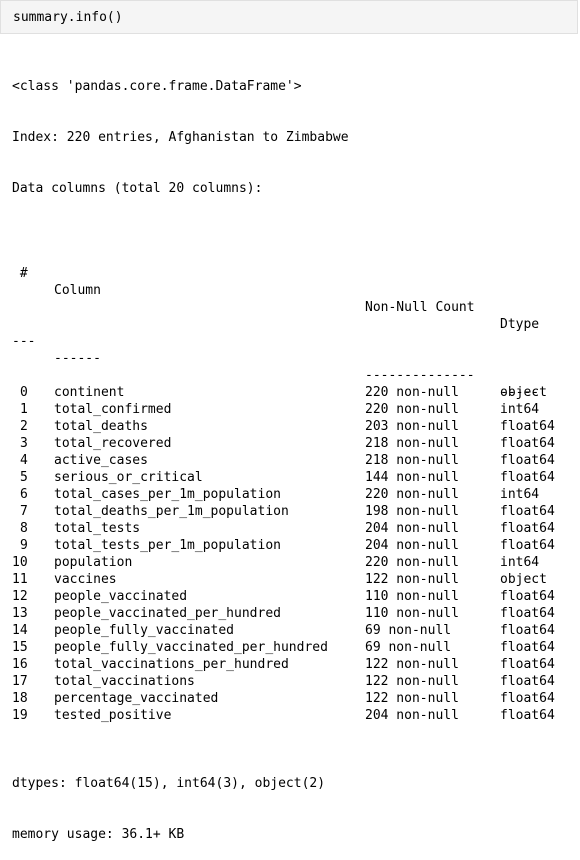  Describe the element at coordinates (283, 426) in the screenshot. I see `table-row: 2 total_deaths 203 non-null float64` at that location.